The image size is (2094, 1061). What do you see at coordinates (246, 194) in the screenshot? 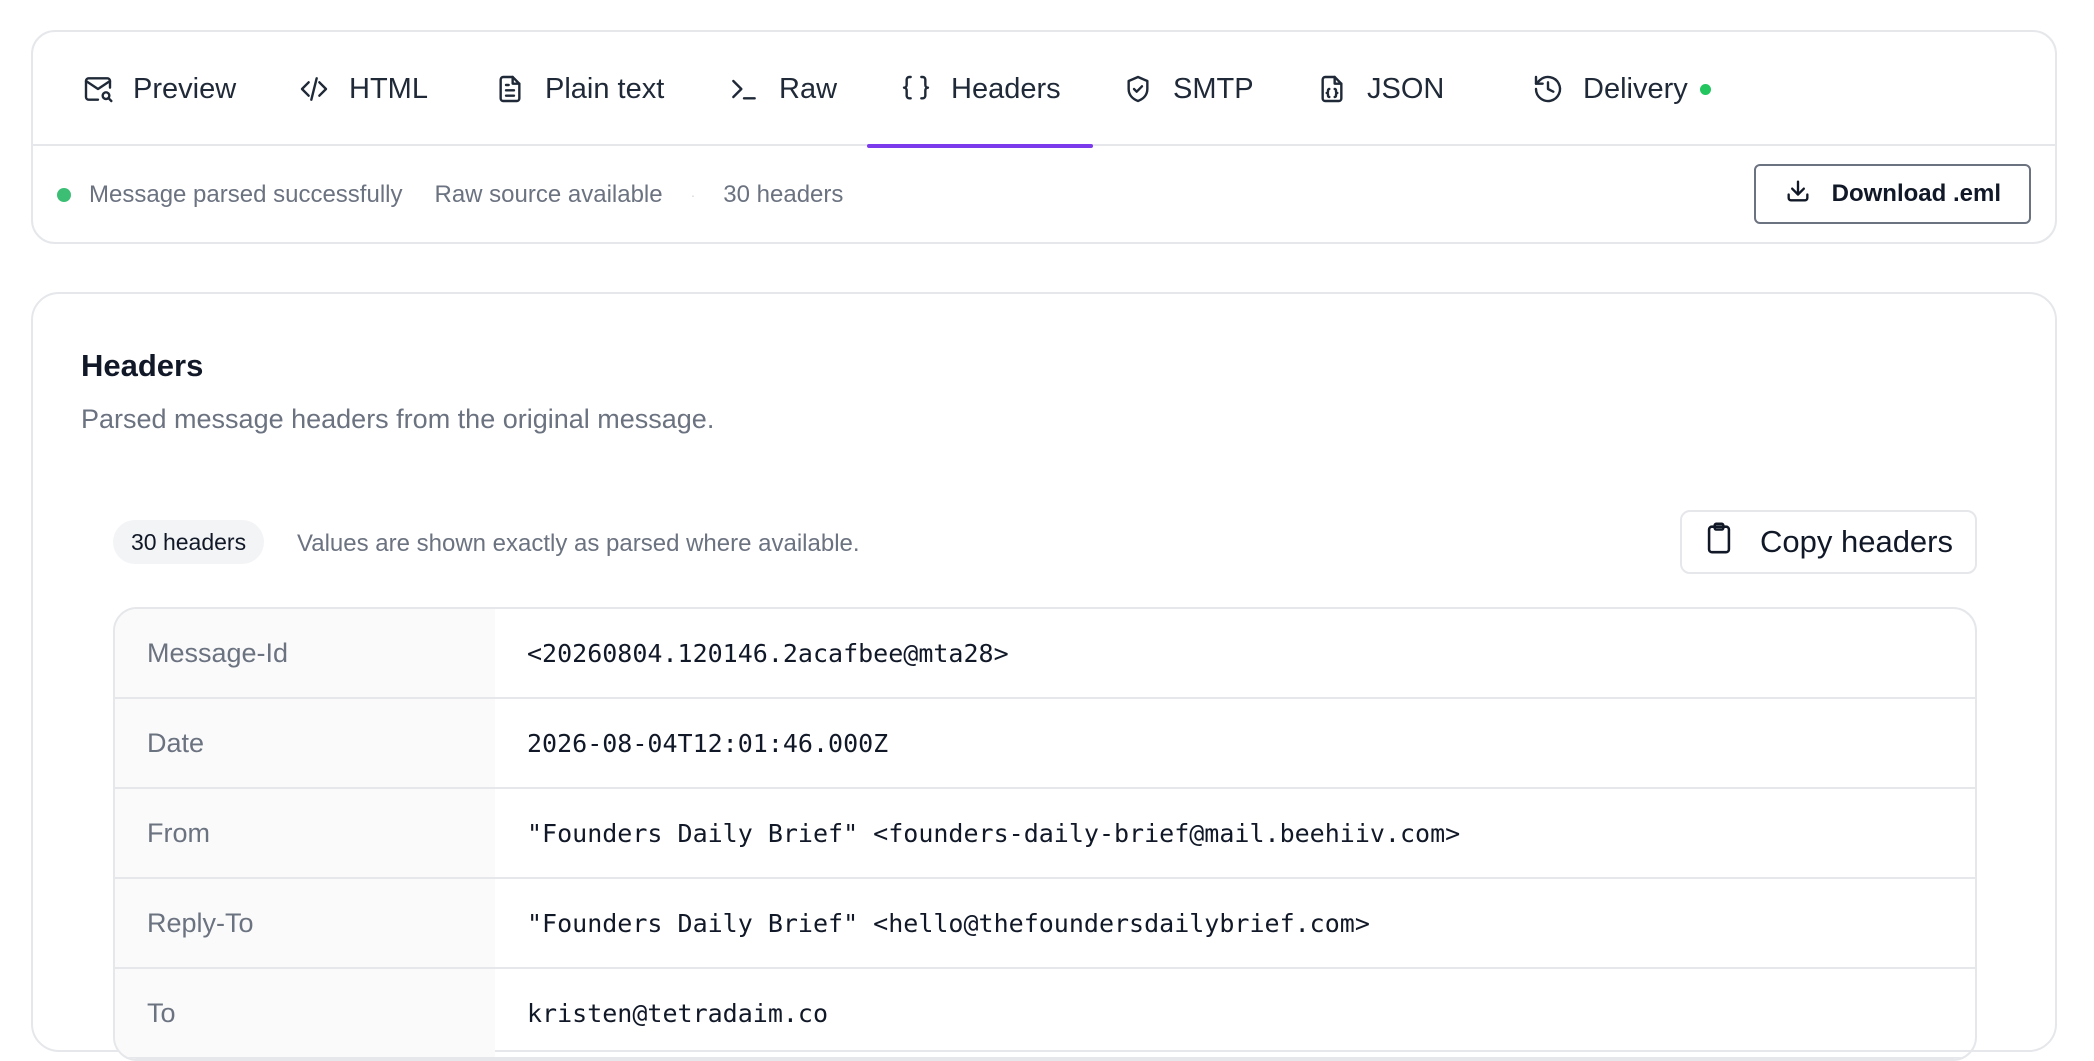
I see `parse-status-text: Message parsed successfully` at bounding box center [246, 194].